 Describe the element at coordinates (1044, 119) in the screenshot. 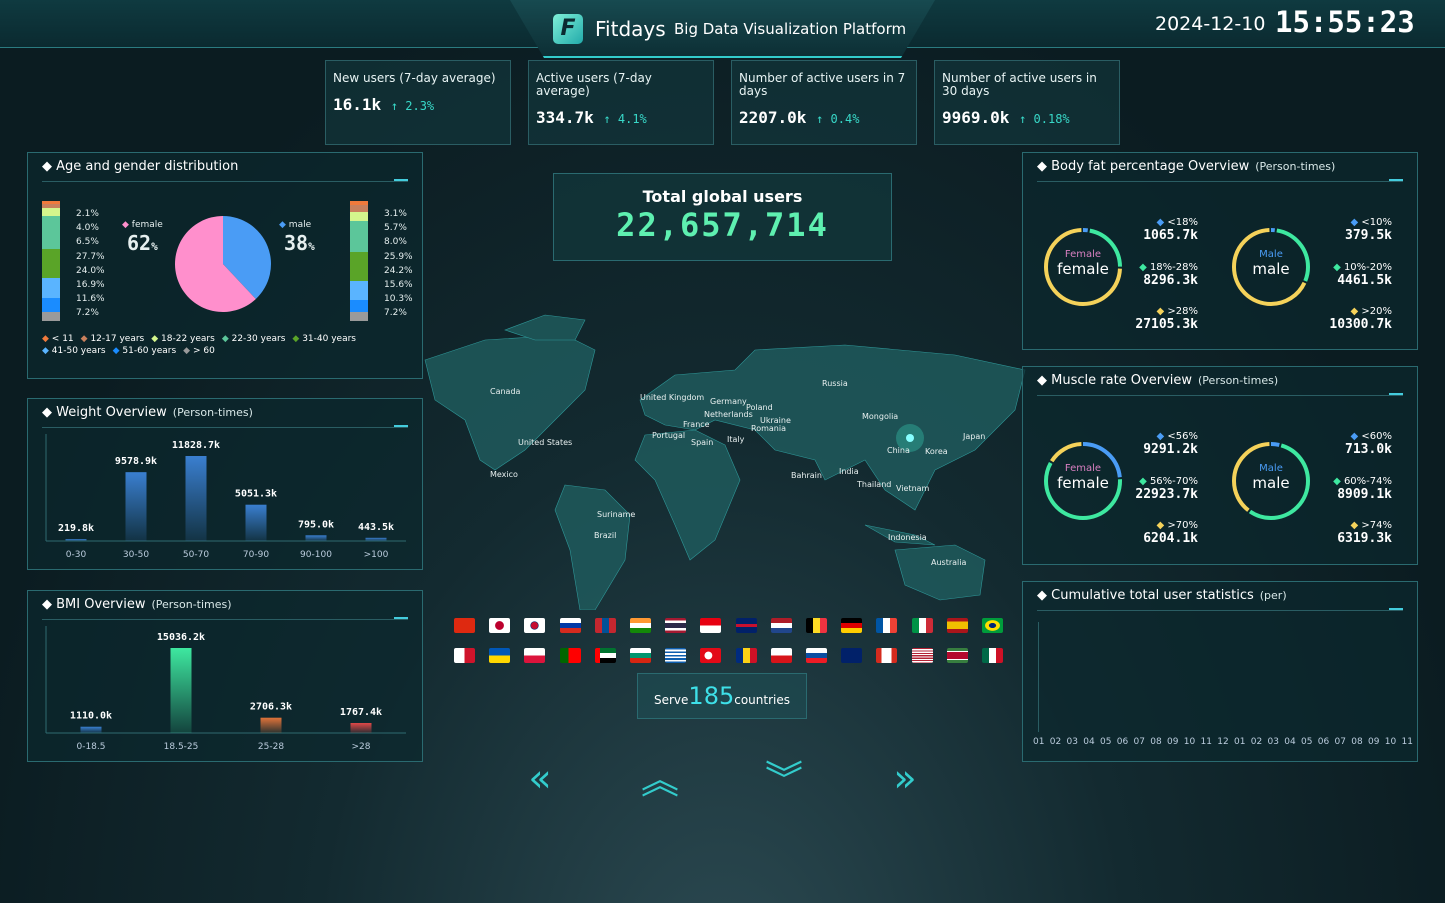

I see `stat-change: ↑ 0.18%` at that location.